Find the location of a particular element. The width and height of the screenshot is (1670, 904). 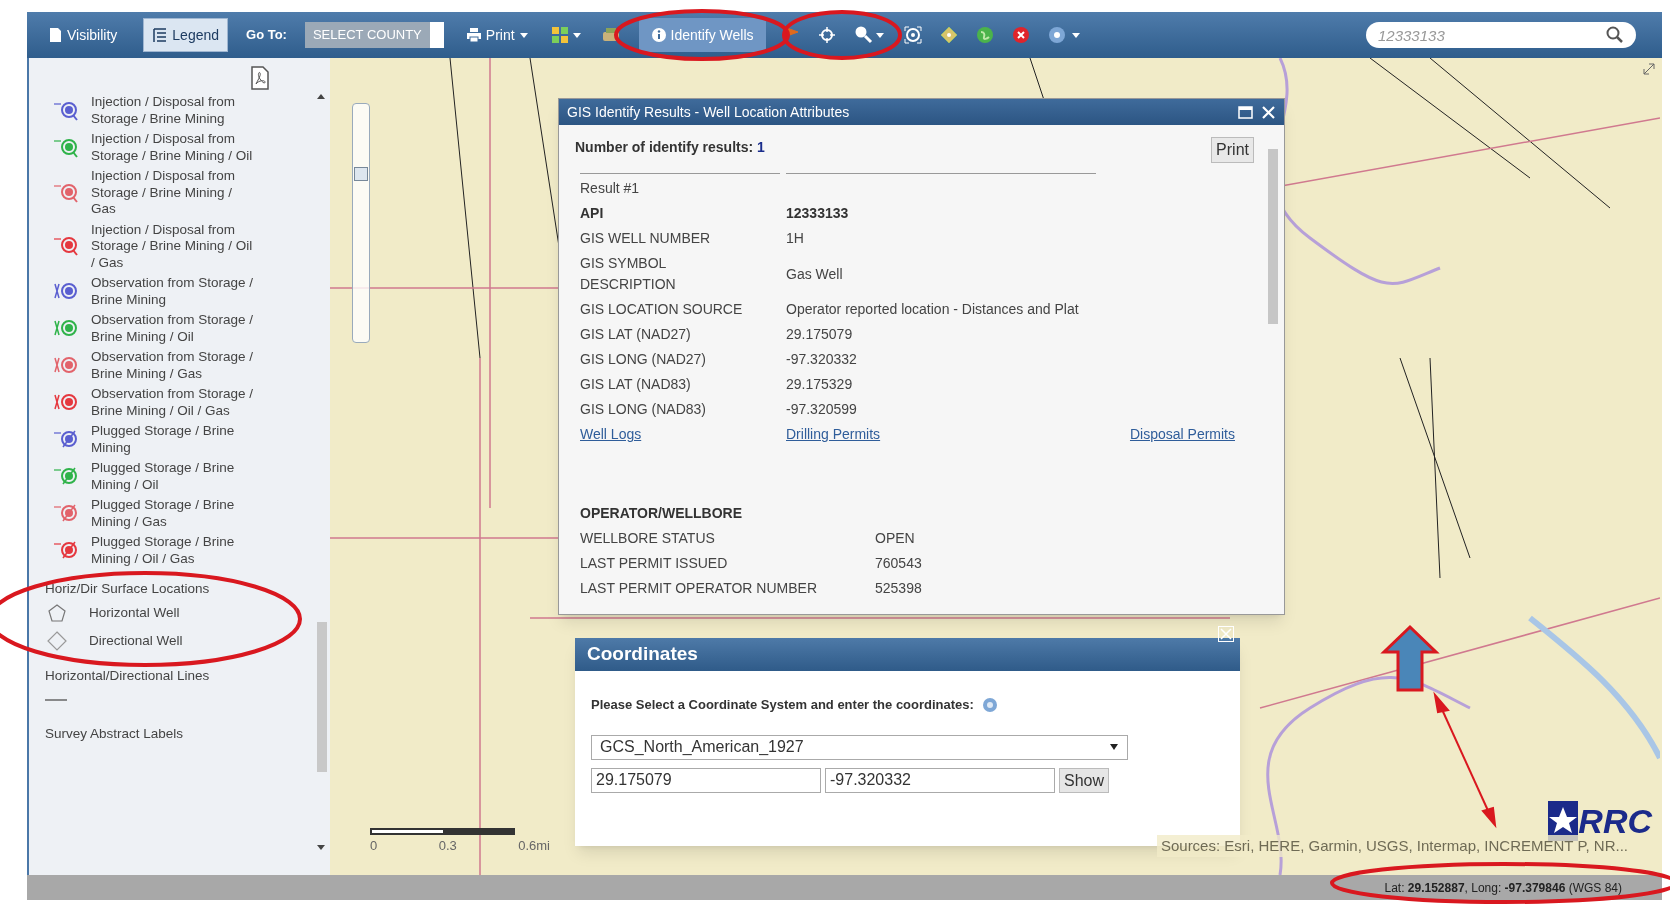

attribute-name: GIS LONG (NAD27) is located at coordinates (644, 359).